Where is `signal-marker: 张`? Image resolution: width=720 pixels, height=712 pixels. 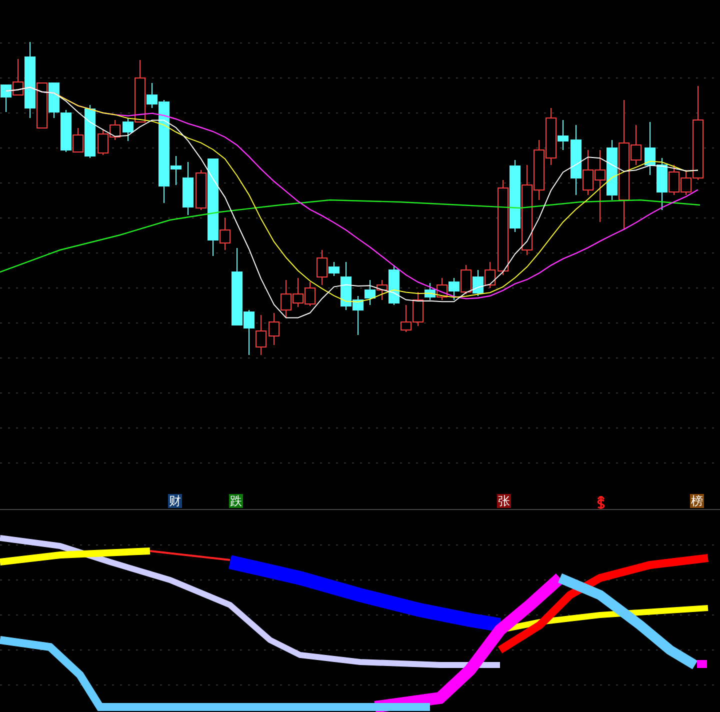
signal-marker: 张 is located at coordinates (504, 501).